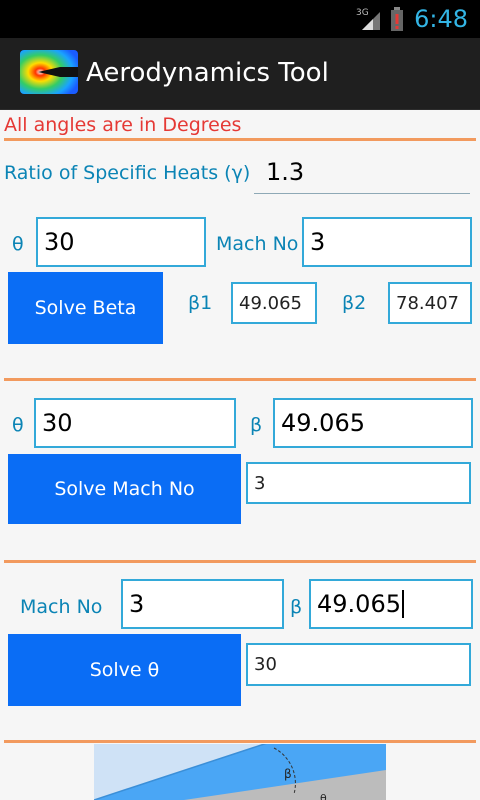 This screenshot has width=480, height=800. Describe the element at coordinates (85, 308) in the screenshot. I see `solve-beta-button: Solve Beta` at that location.